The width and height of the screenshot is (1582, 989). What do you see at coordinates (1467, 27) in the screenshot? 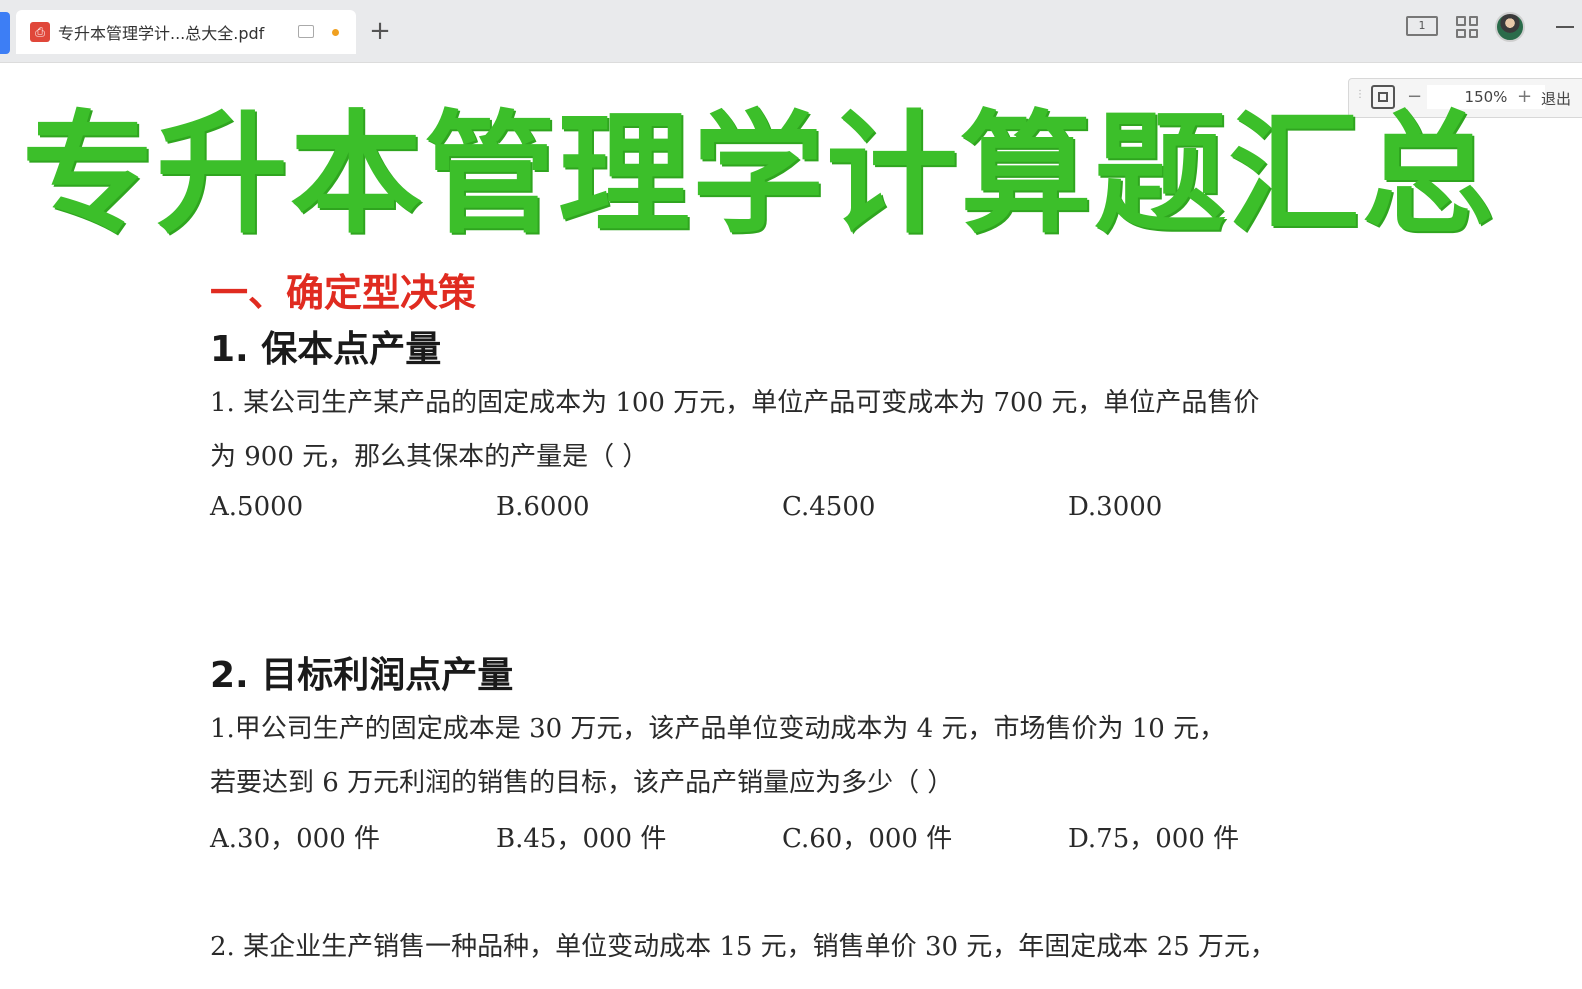
I see `grid-view-icon` at bounding box center [1467, 27].